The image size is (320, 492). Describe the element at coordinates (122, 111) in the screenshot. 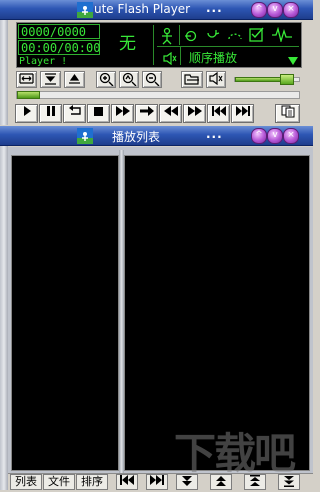

I see `fast-forward-icon` at that location.